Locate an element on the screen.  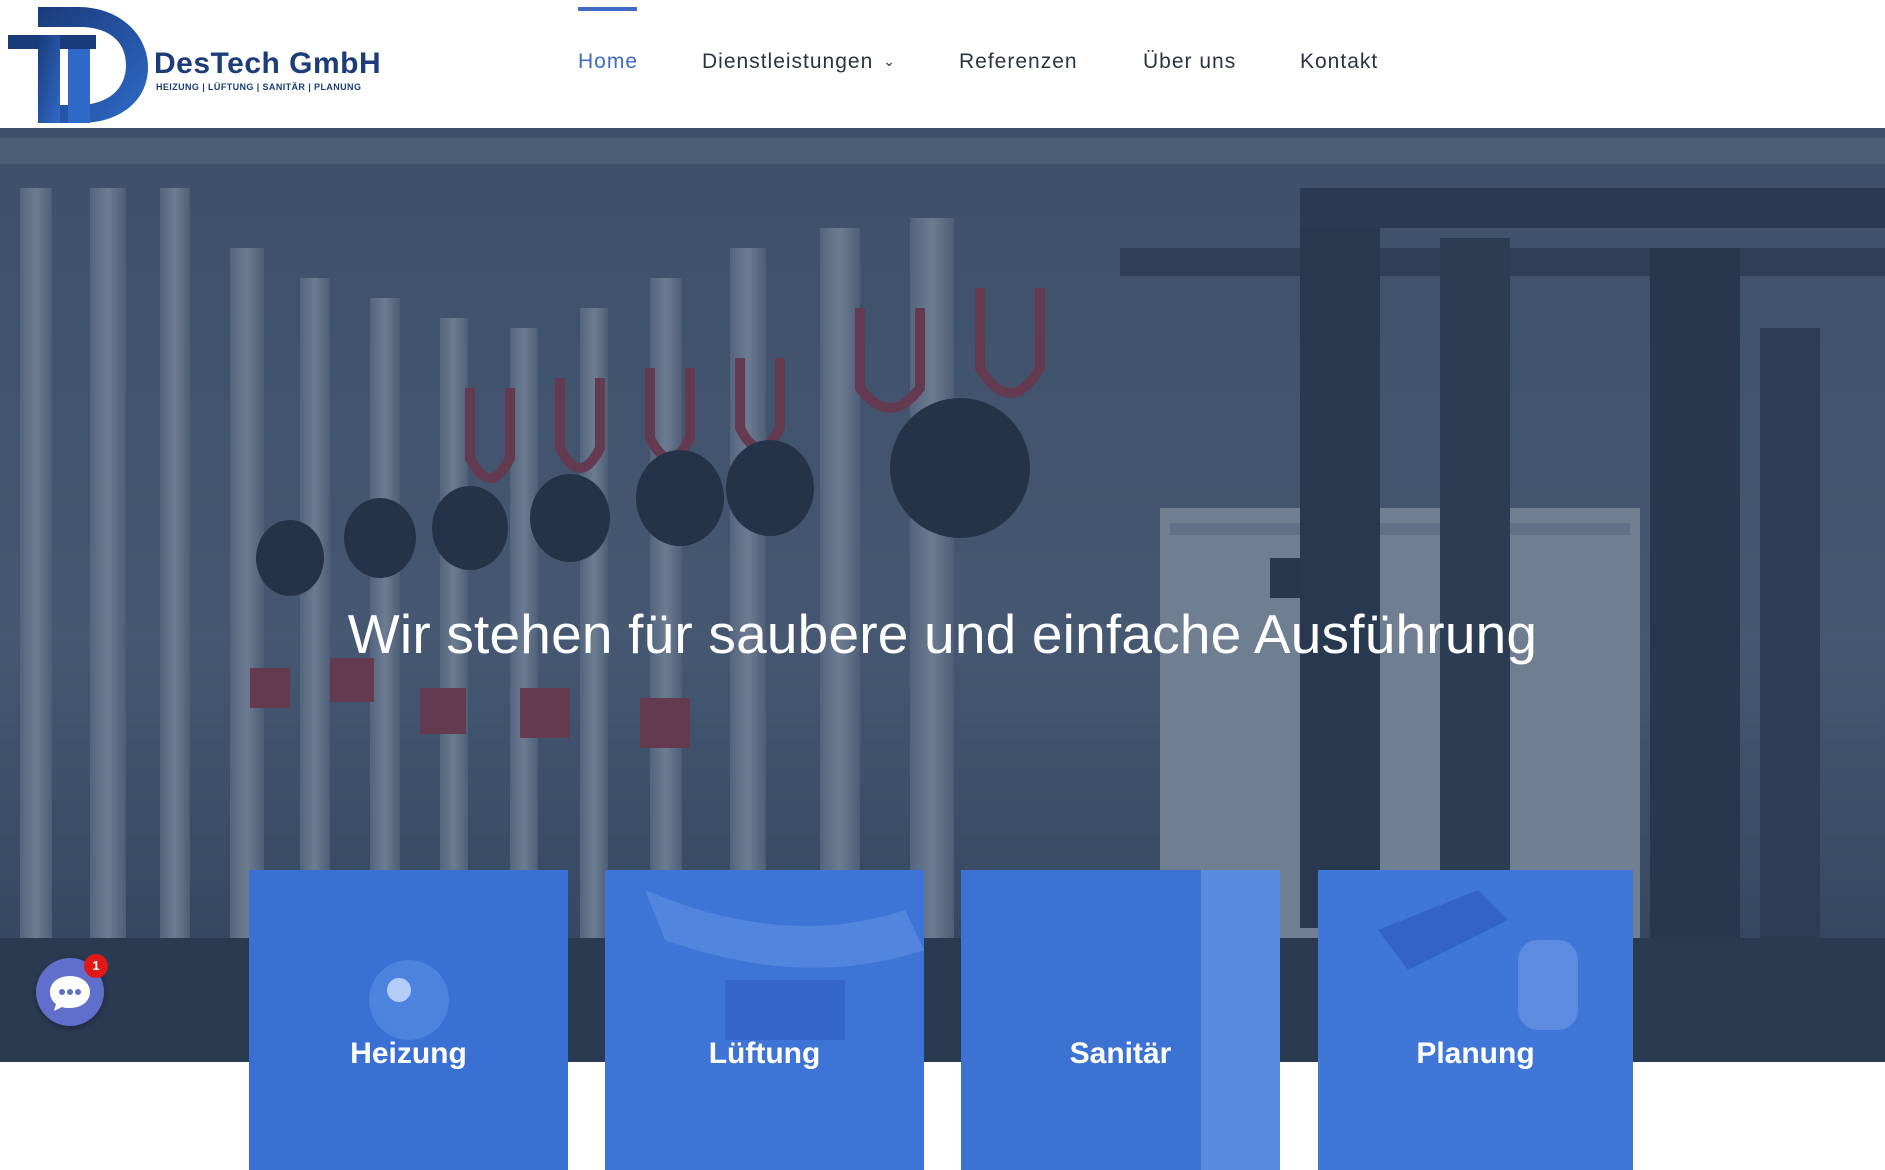
logo-mark-icon is located at coordinates (78, 65).